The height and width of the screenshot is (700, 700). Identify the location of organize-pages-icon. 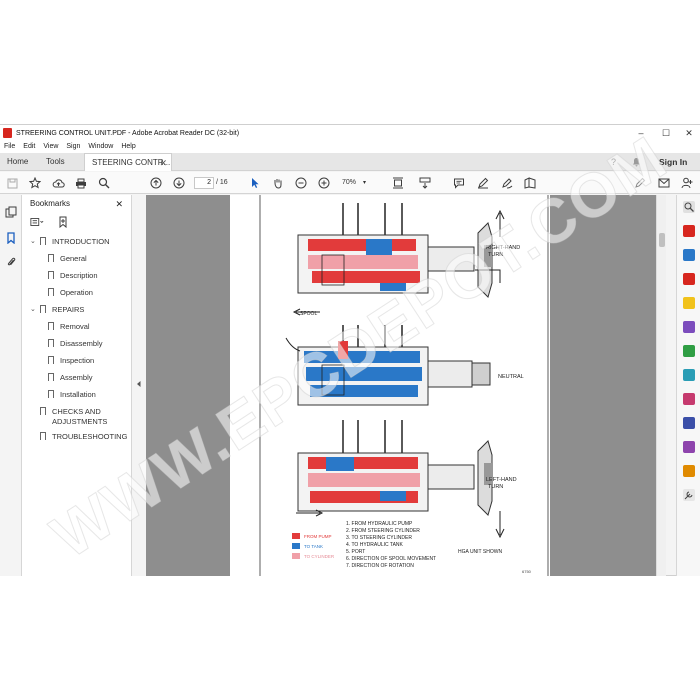
(689, 351).